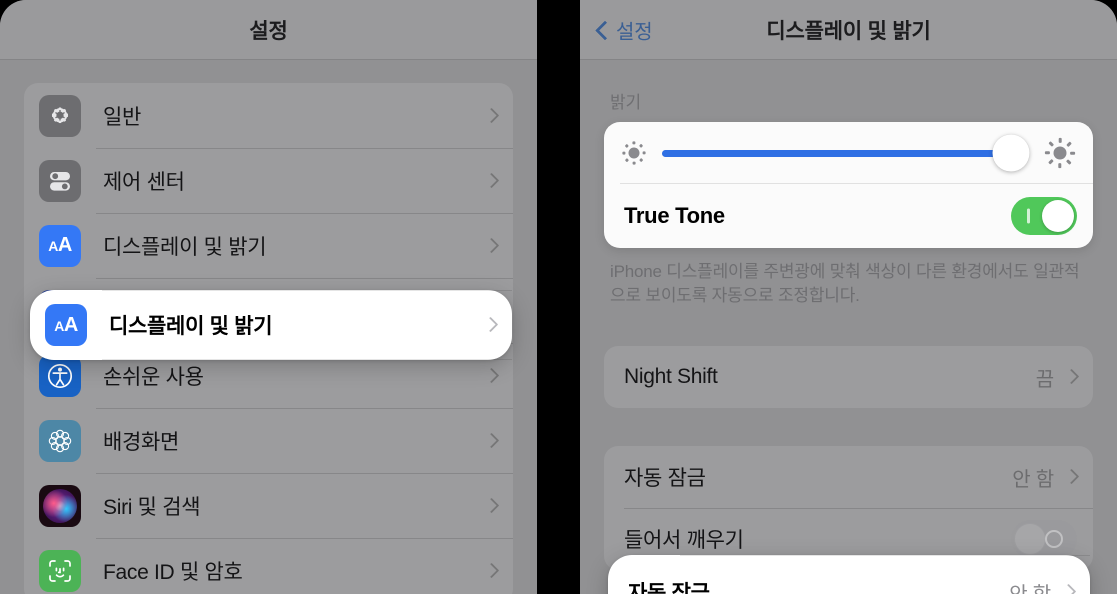 The height and width of the screenshot is (594, 1117). I want to click on accessibility-icon, so click(60, 375).